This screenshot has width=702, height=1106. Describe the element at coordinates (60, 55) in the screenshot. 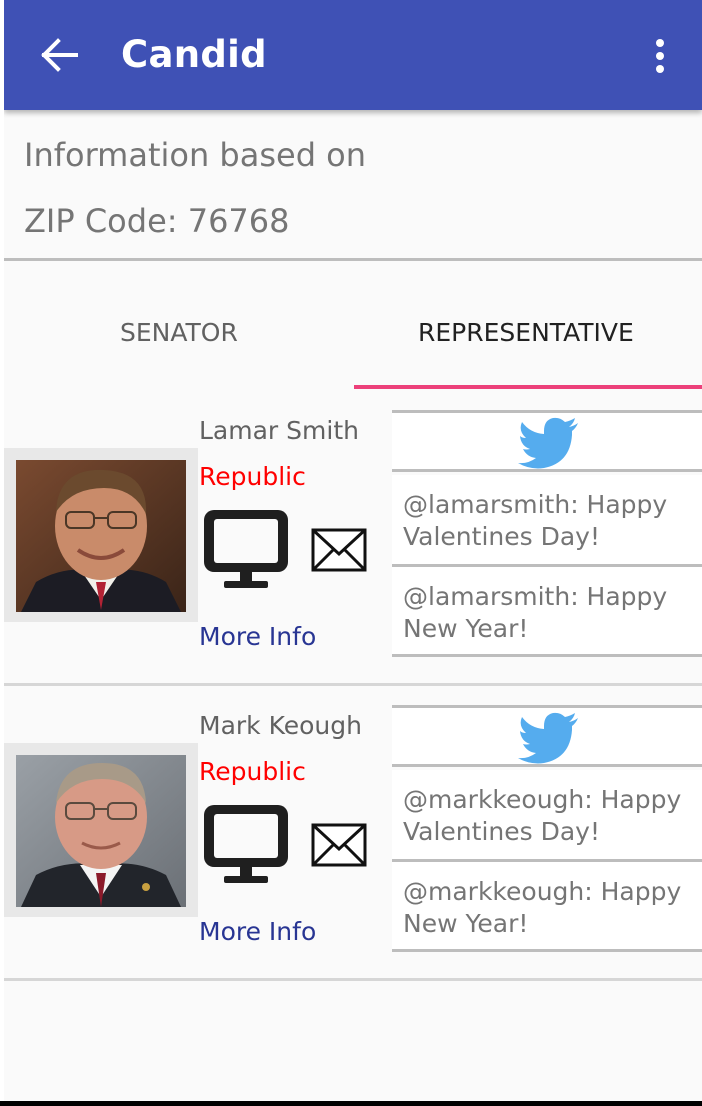

I see `arrow-back-icon` at that location.